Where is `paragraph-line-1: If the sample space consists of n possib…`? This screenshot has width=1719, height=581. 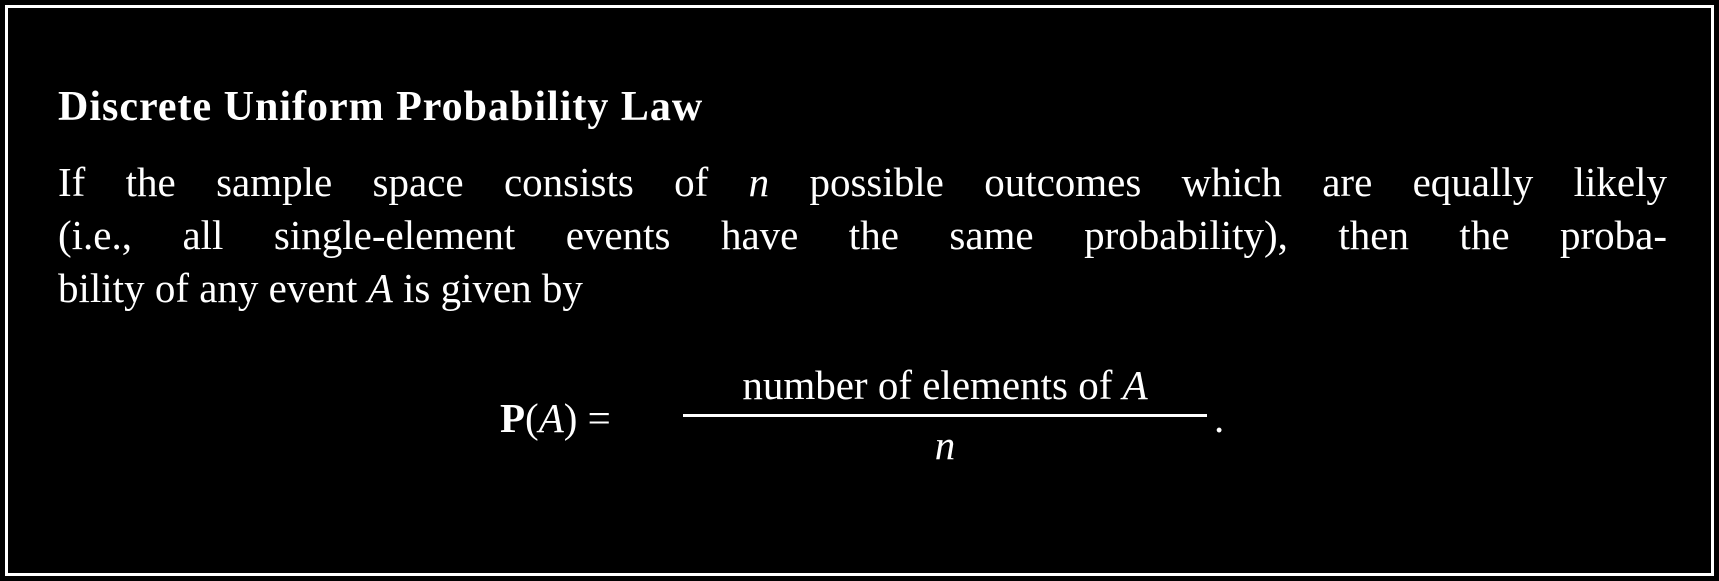 paragraph-line-1: If the sample space consists of n possib… is located at coordinates (862, 182).